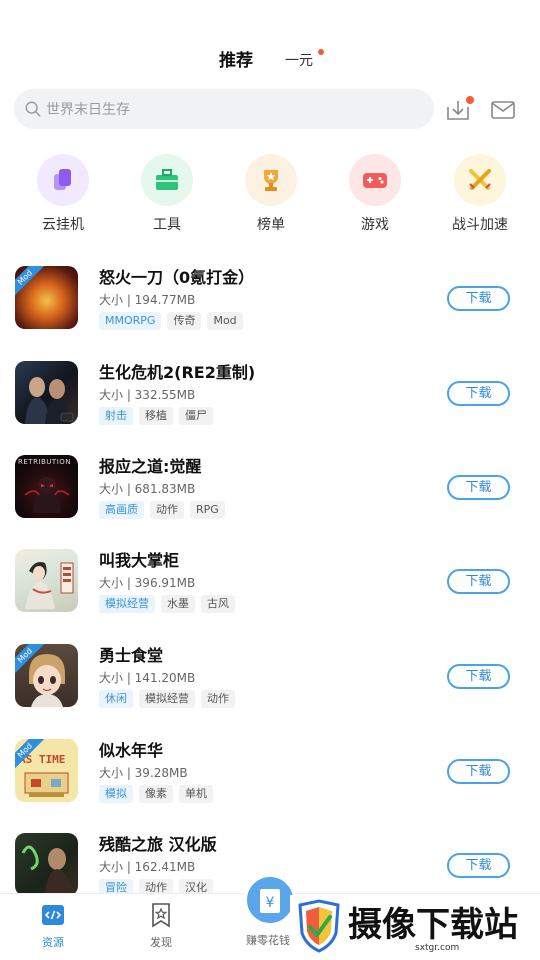 The height and width of the screenshot is (960, 540). What do you see at coordinates (236, 58) in the screenshot?
I see `tab-recommend: 推荐` at bounding box center [236, 58].